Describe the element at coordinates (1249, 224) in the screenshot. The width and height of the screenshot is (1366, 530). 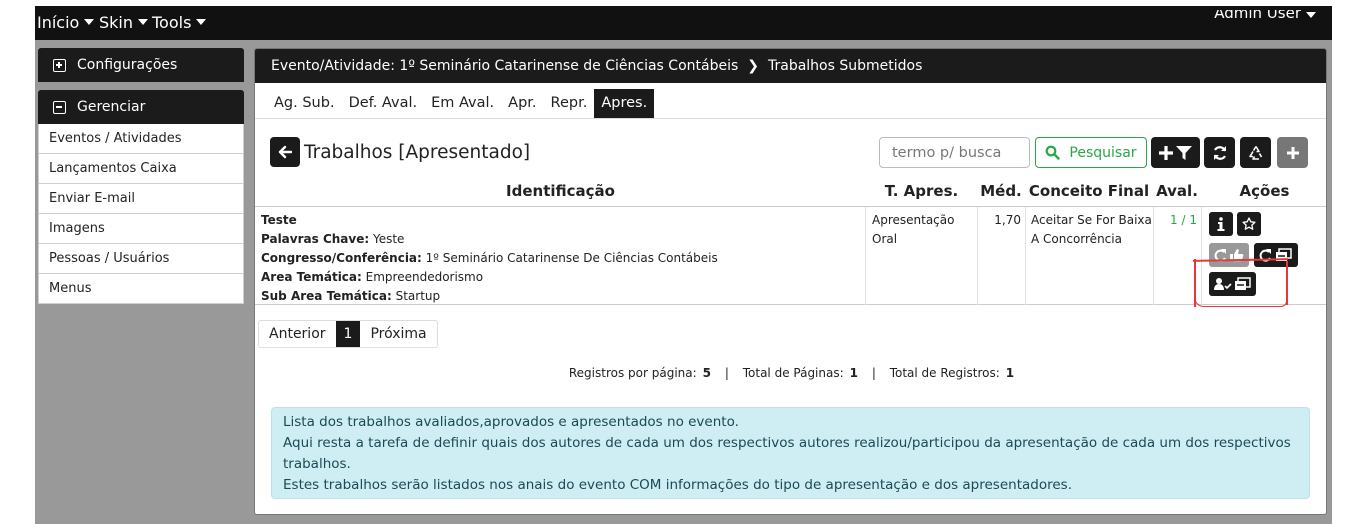
I see `star-button` at that location.